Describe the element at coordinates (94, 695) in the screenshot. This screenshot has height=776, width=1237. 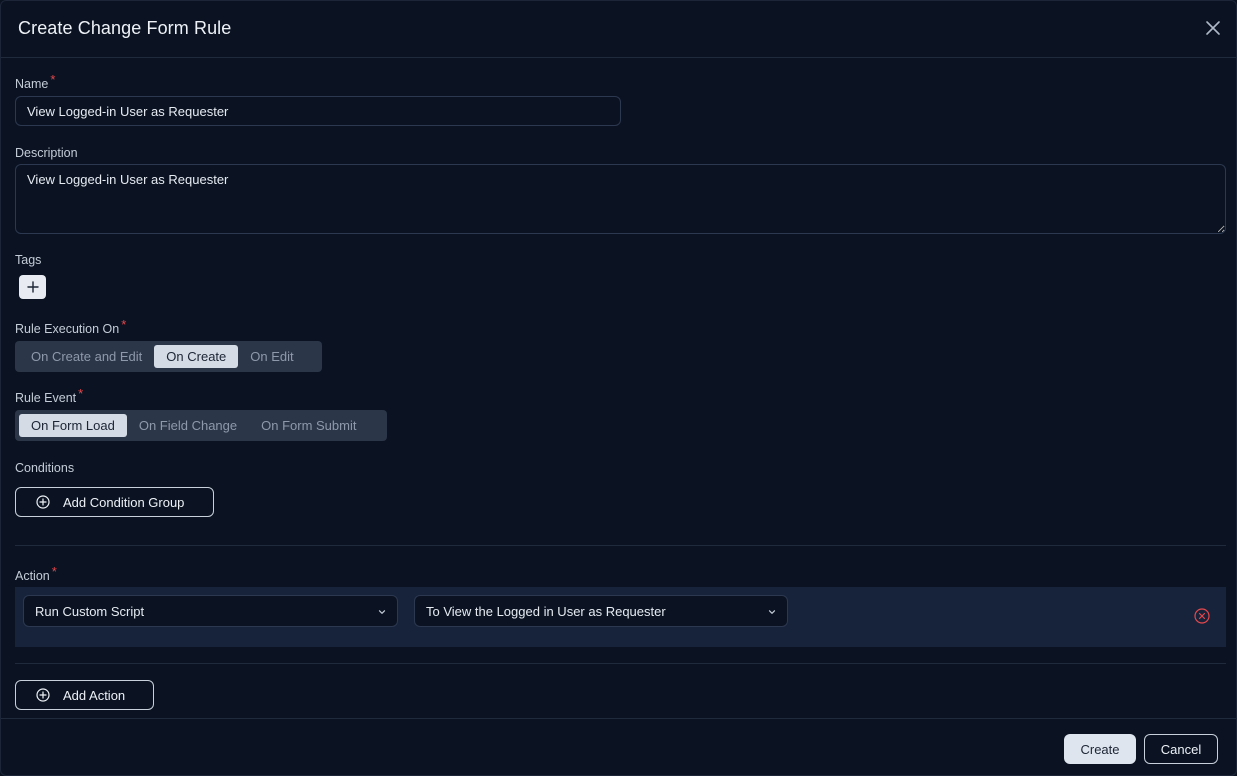
I see `add-action-label: Add Action` at that location.